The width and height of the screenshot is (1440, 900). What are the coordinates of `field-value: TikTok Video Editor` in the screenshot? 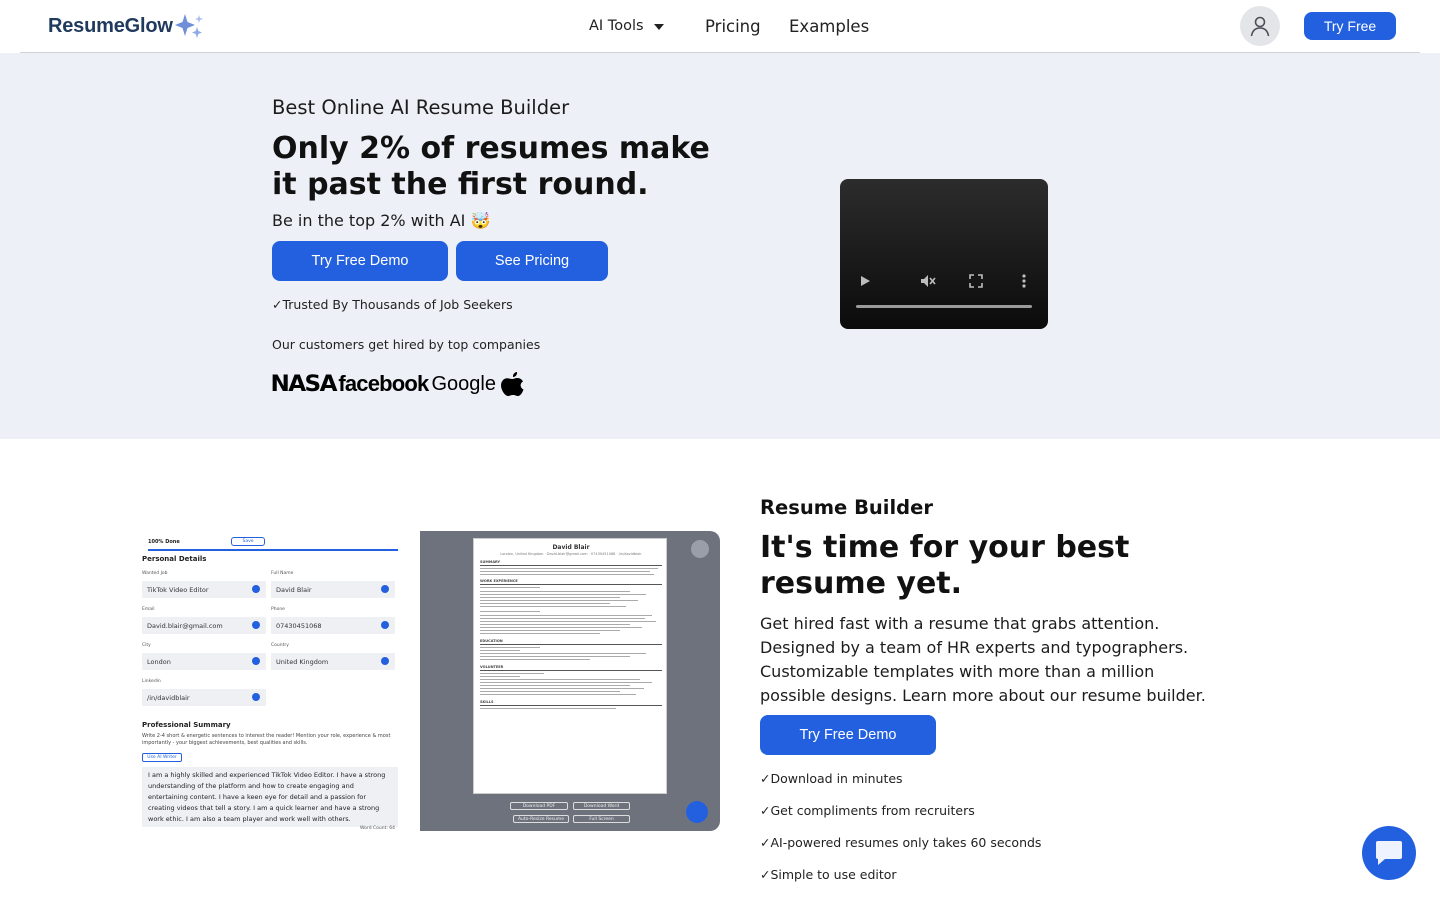 It's located at (204, 589).